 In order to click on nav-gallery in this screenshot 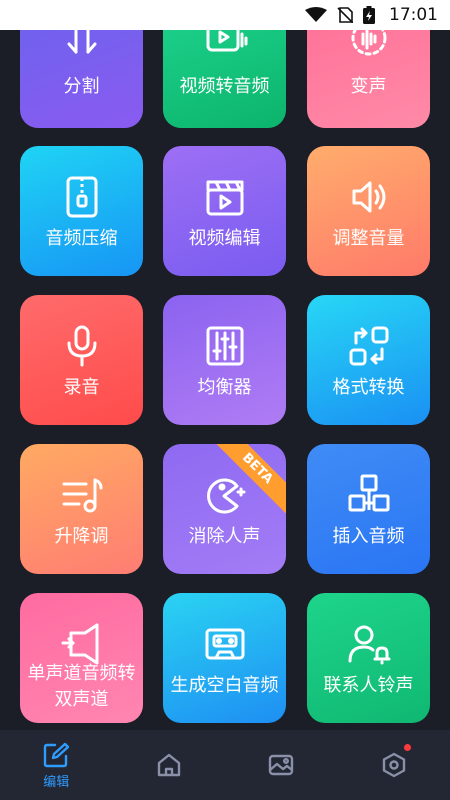, I will do `click(281, 765)`.